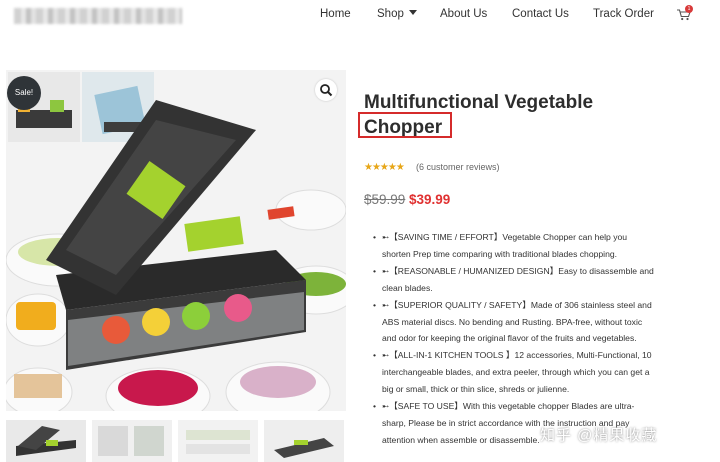 The height and width of the screenshot is (462, 720). I want to click on nav-shop-label: Shop, so click(390, 14).